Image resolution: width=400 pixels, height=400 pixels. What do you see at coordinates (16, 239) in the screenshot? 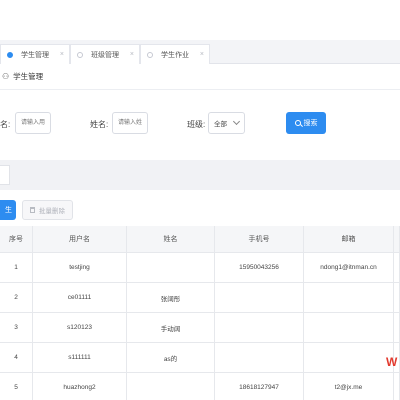
I see `column-header: 序号` at bounding box center [16, 239].